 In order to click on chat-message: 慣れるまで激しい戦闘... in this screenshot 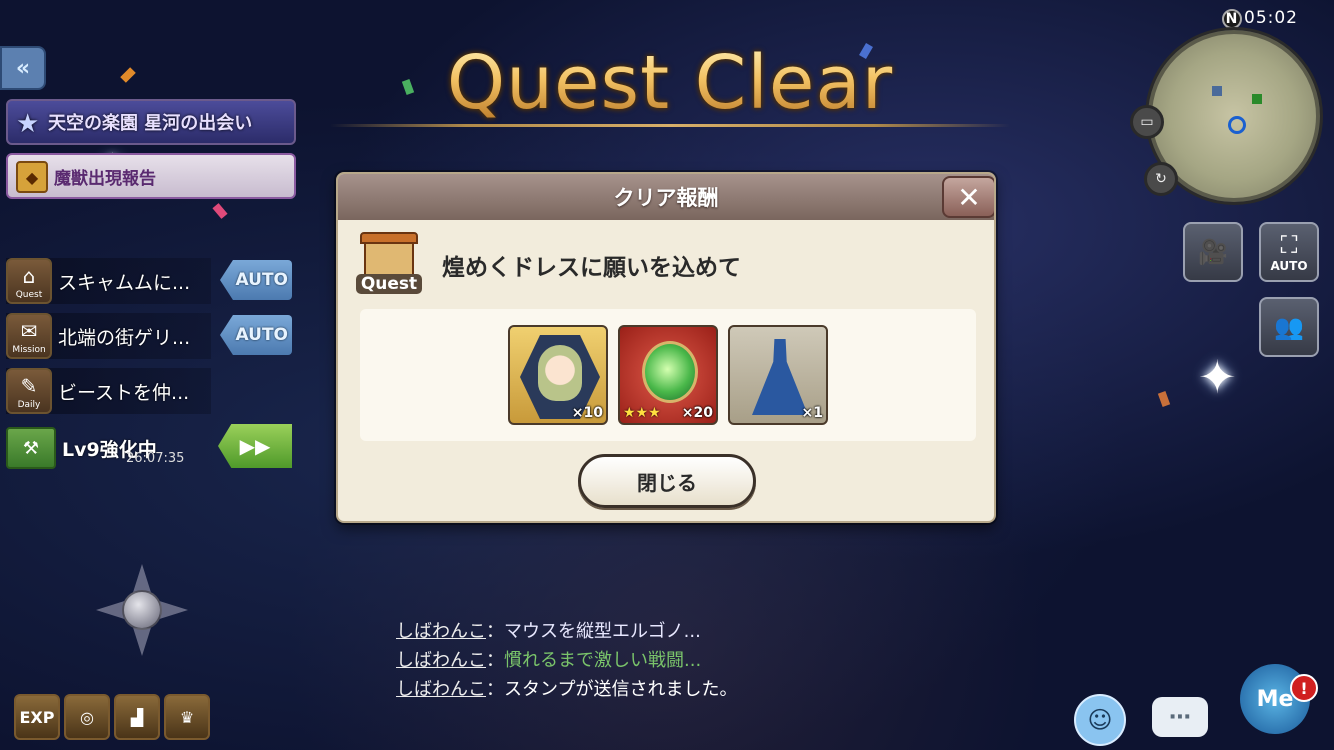, I will do `click(603, 660)`.